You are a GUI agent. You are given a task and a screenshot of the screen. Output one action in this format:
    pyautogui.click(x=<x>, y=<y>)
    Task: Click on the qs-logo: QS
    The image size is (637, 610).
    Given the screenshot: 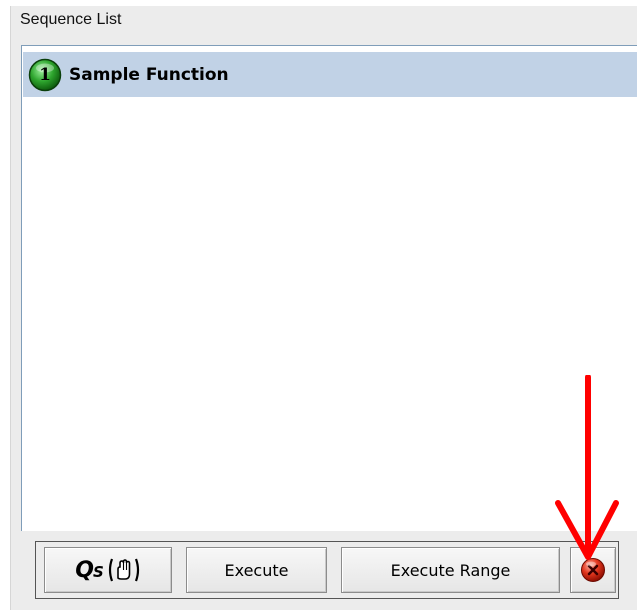 What is the action you would take?
    pyautogui.click(x=89, y=570)
    